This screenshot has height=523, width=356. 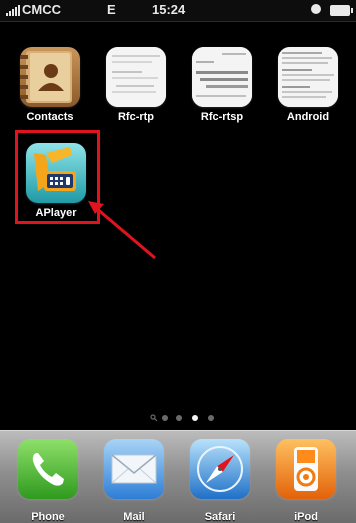 What do you see at coordinates (220, 469) in the screenshot?
I see `safari-compass-icon` at bounding box center [220, 469].